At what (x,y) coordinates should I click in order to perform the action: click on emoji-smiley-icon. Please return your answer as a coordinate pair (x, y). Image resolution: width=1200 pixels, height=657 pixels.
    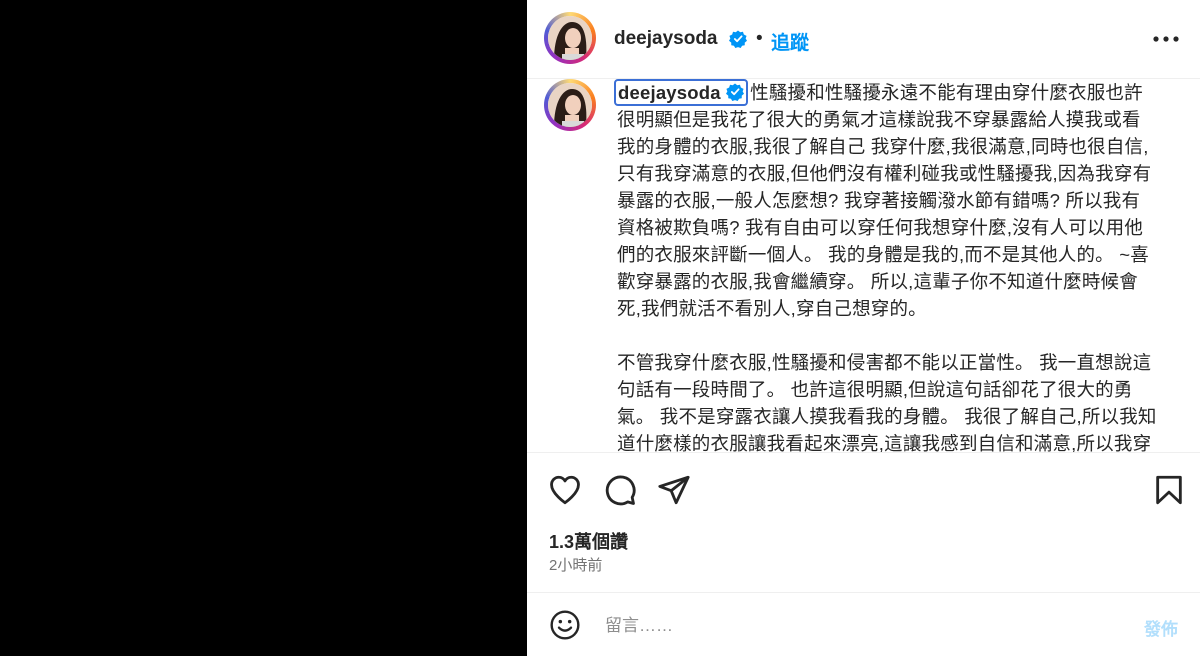
    Looking at the image, I should click on (565, 625).